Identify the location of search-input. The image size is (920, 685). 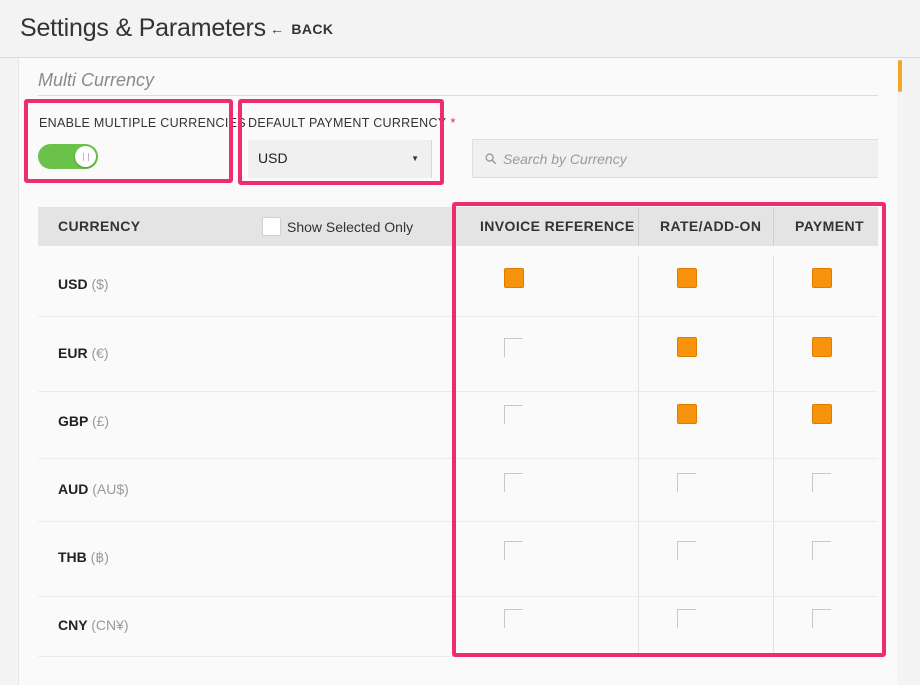
(686, 158).